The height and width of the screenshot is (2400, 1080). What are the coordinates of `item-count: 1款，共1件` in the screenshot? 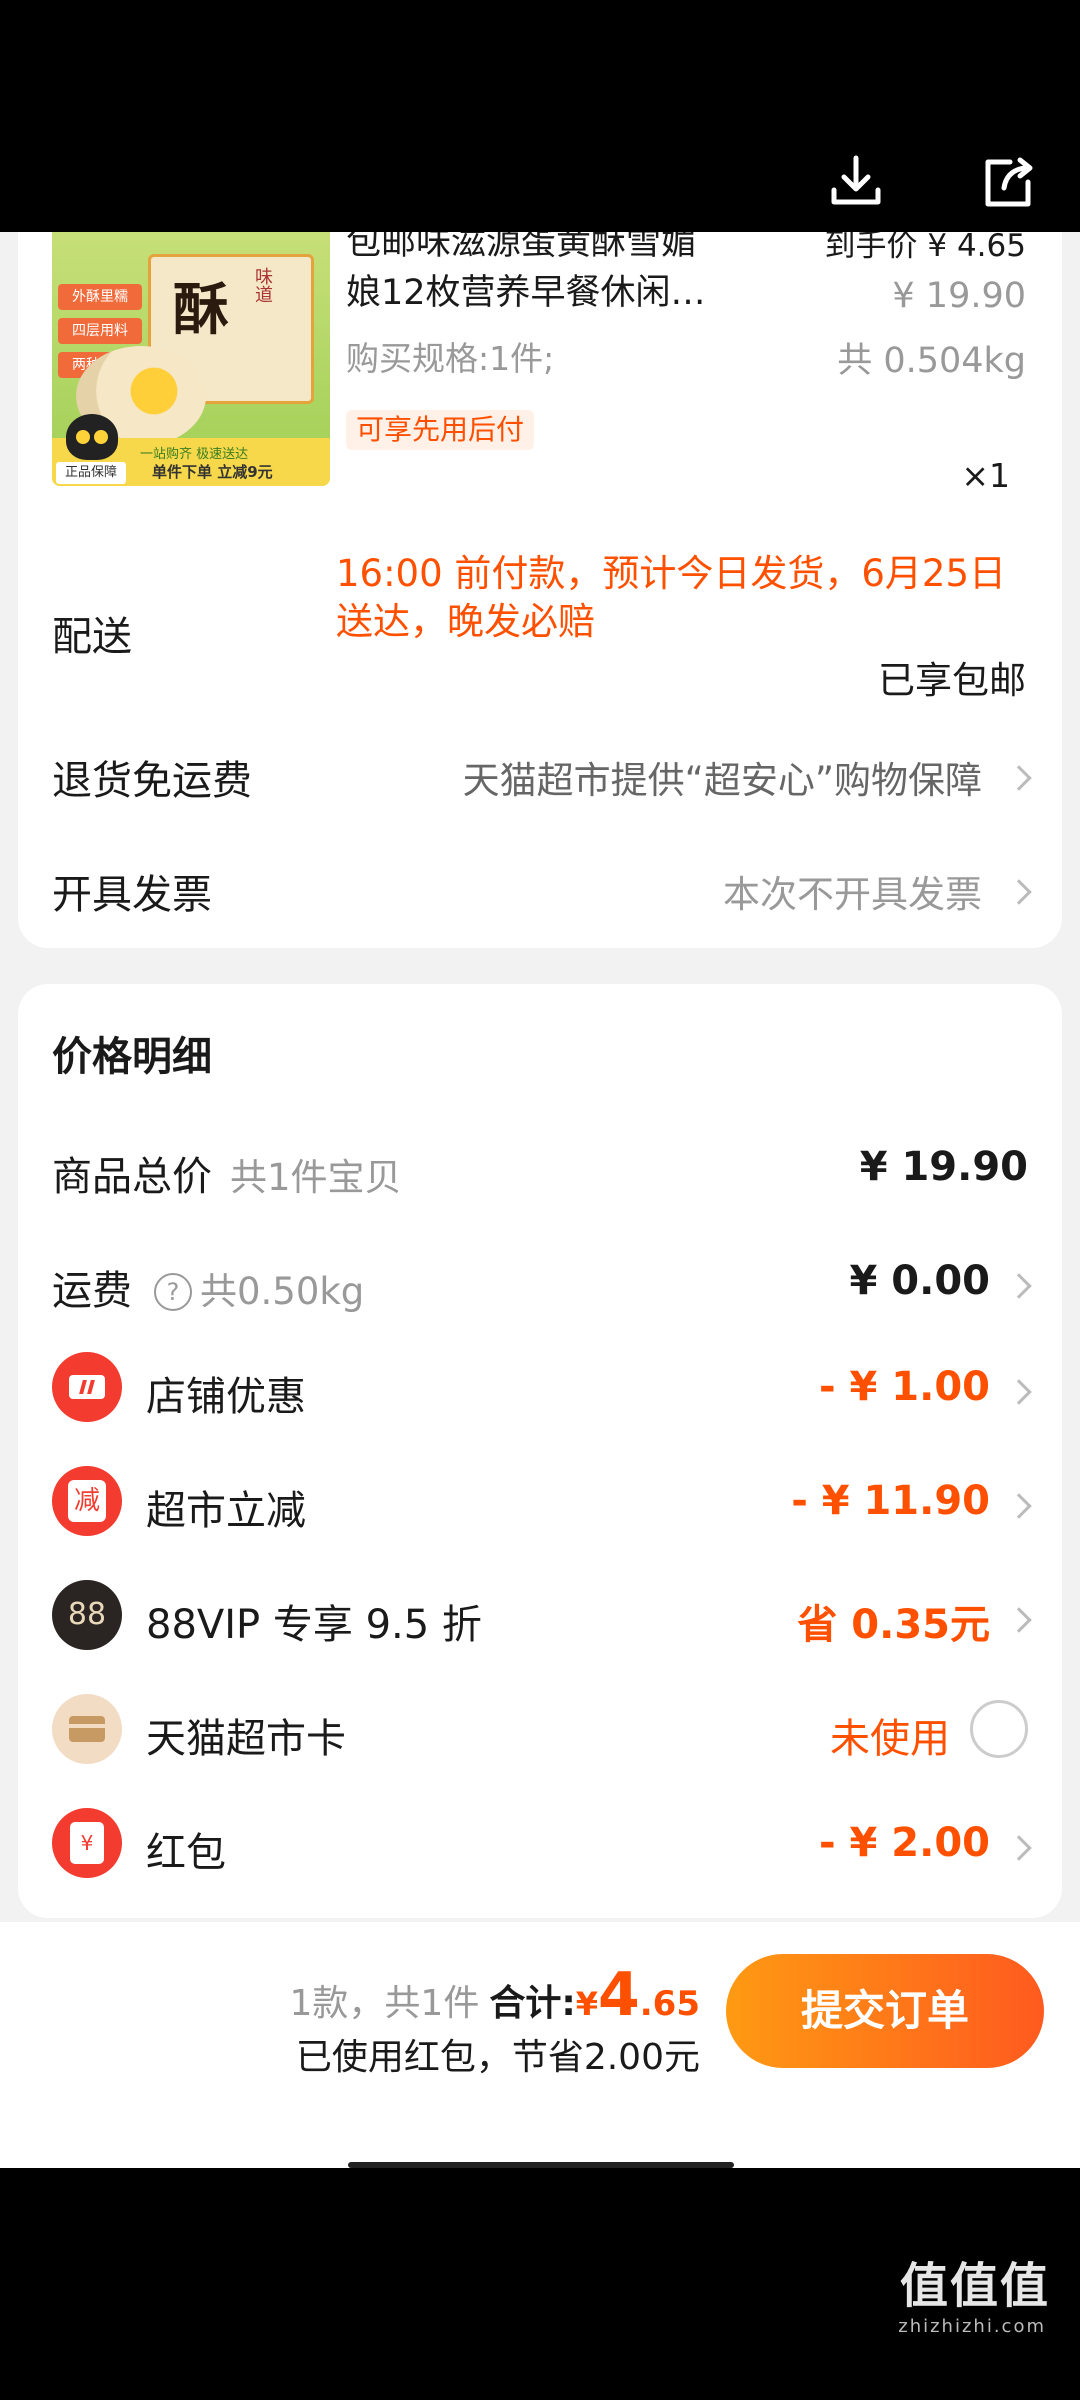 It's located at (384, 2003).